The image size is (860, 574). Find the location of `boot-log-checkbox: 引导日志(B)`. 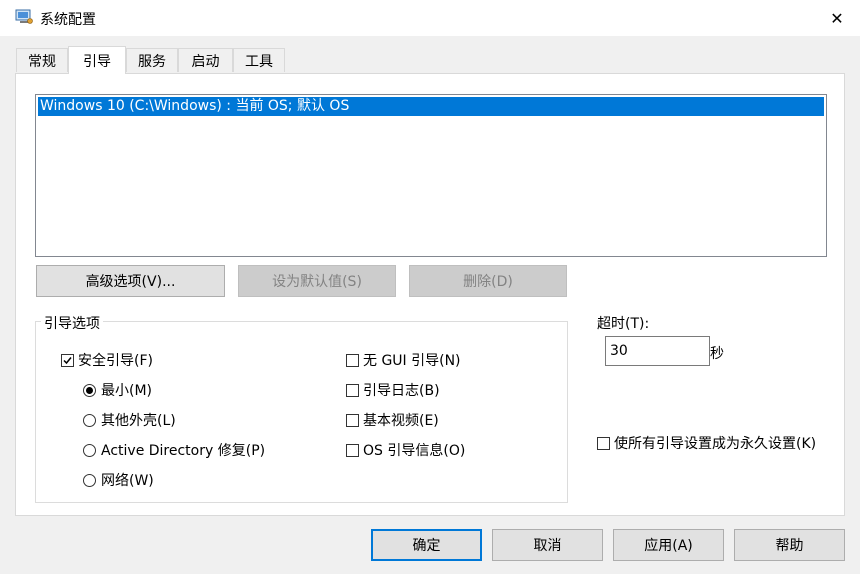

boot-log-checkbox: 引导日志(B) is located at coordinates (393, 390).